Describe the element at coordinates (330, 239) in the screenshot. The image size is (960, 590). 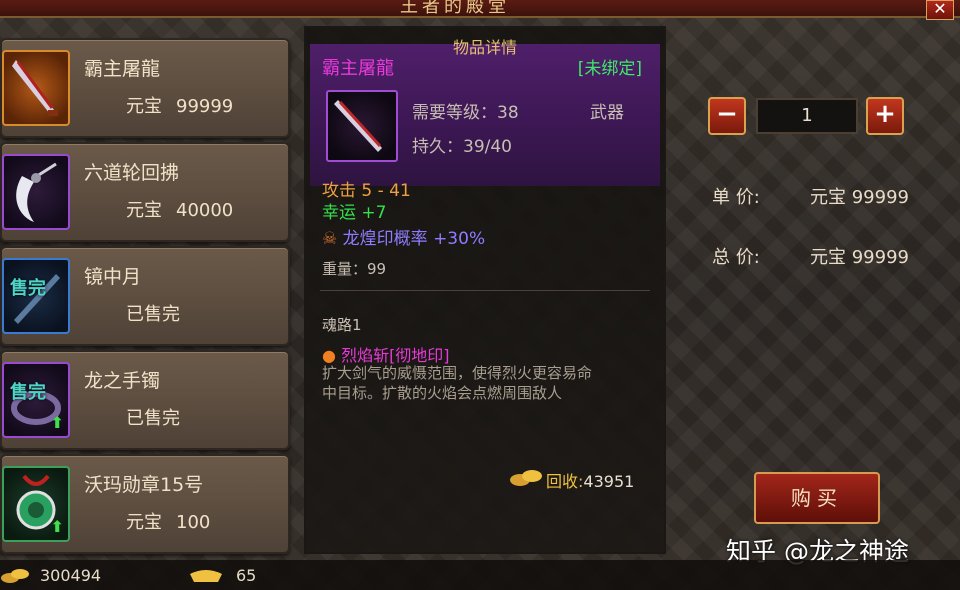
I see `skull-icon: ☠` at that location.